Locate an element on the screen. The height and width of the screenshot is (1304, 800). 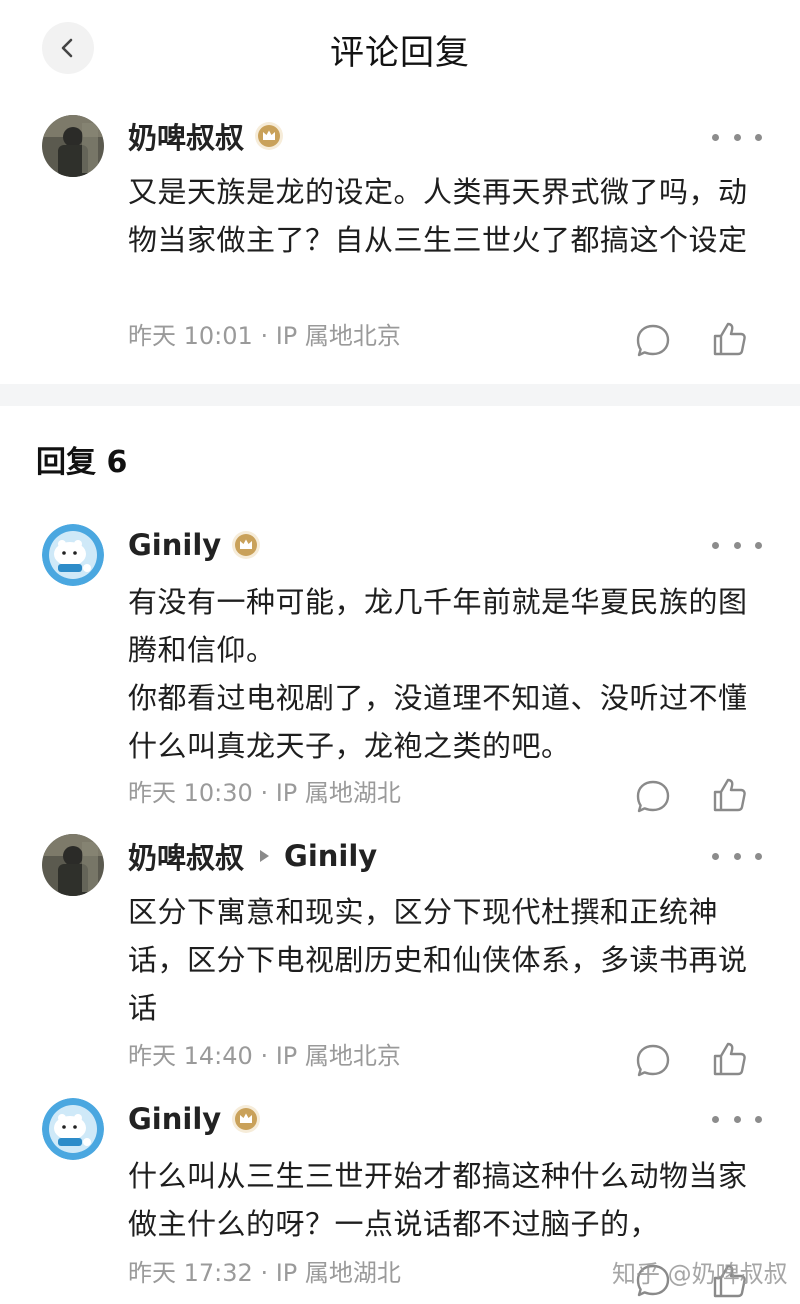
comment-meta: 昨天 17:32 · IP 属地湖北 is located at coordinates (264, 1273).